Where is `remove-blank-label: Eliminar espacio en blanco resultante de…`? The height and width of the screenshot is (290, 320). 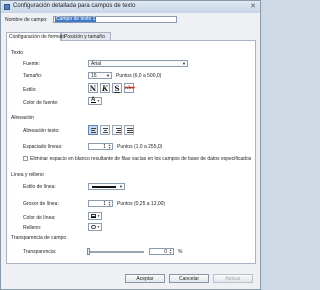 remove-blank-label: Eliminar espacio en blanco resultante de… is located at coordinates (141, 159).